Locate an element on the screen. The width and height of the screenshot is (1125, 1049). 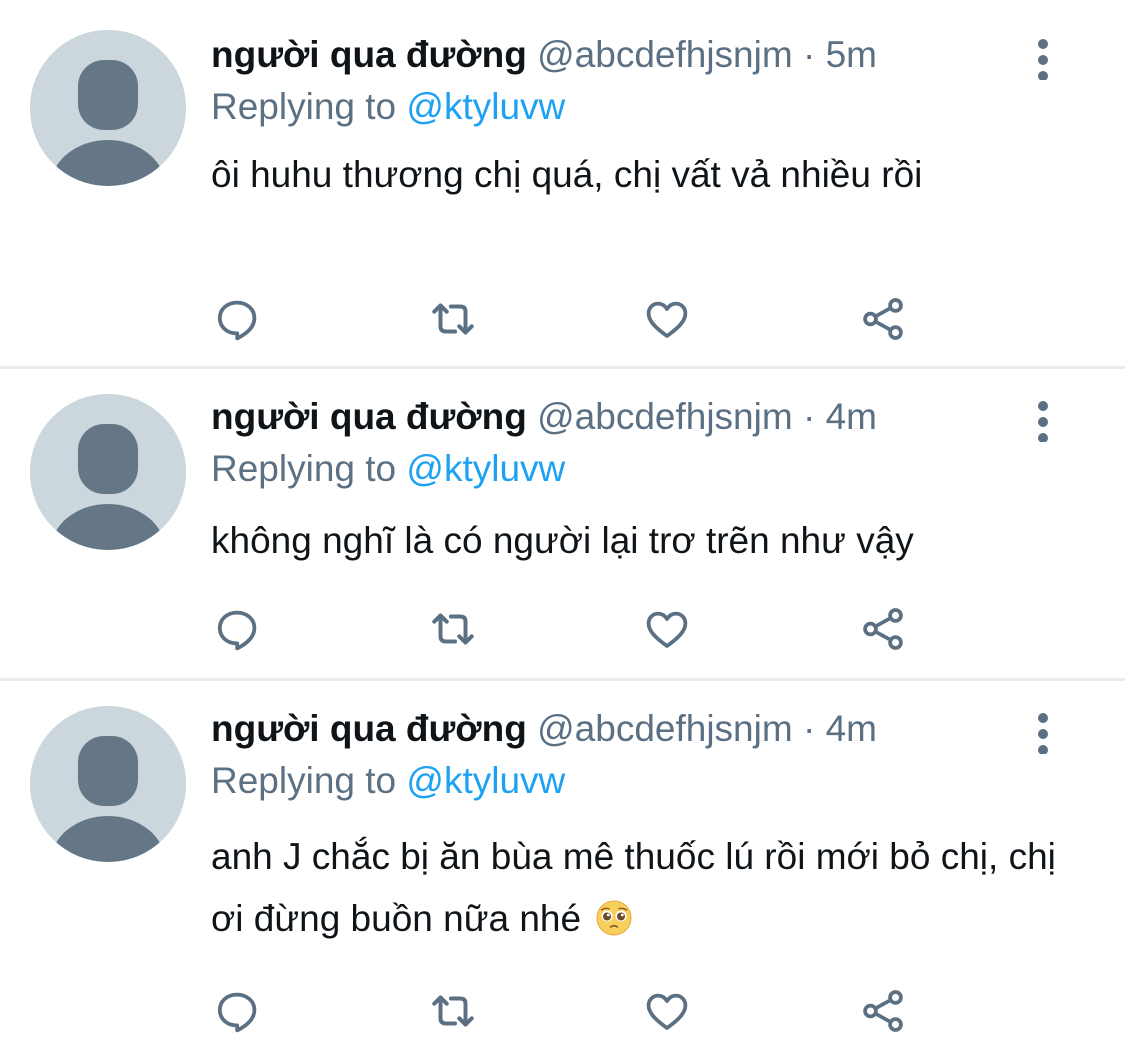
timestamp: 5m is located at coordinates (851, 54).